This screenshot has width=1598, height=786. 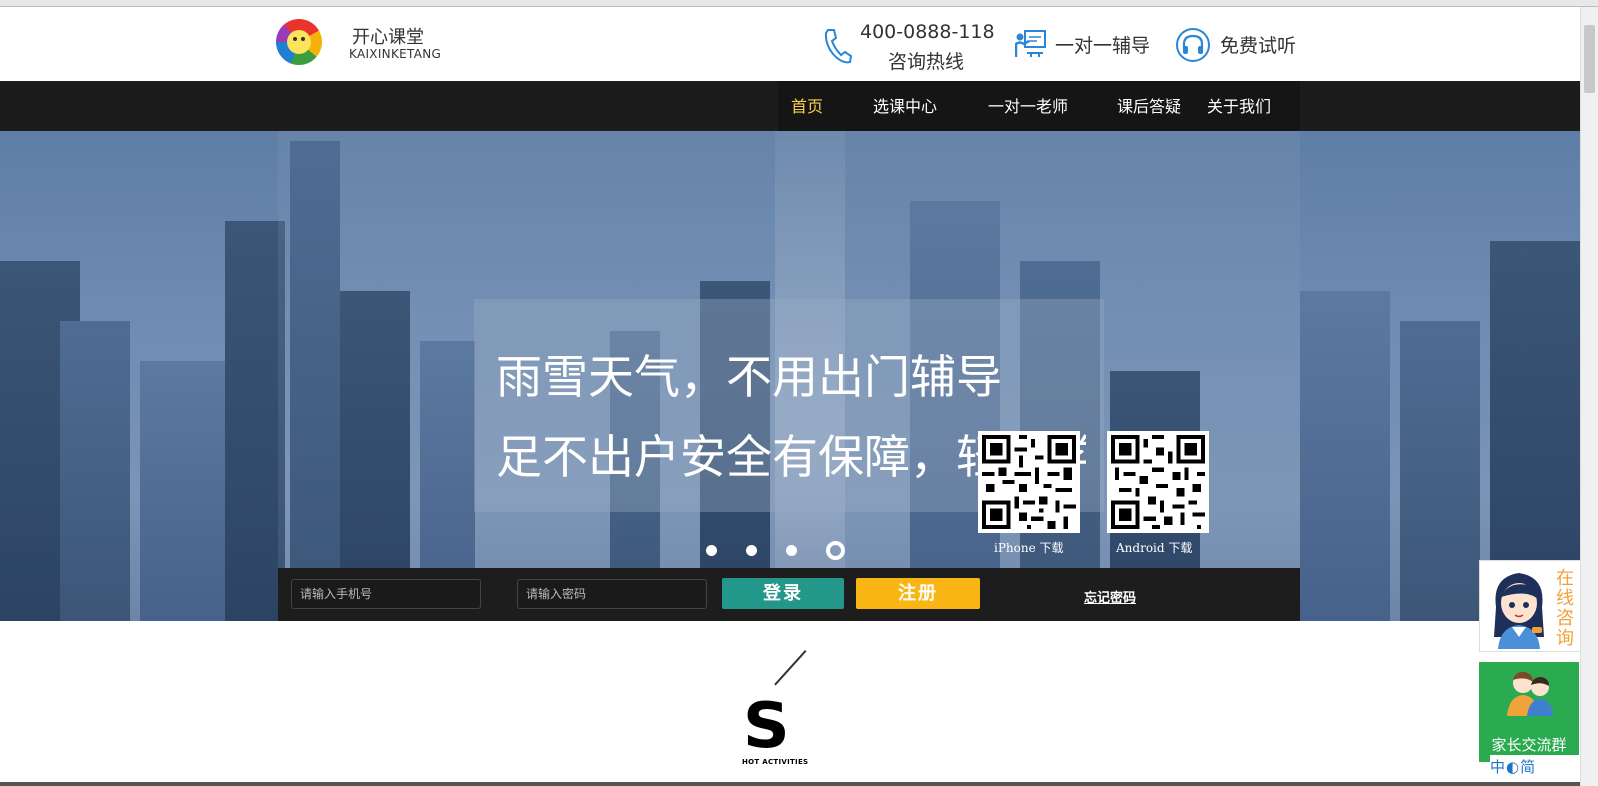 I want to click on section-subtitle: HOT ACTIVITIES, so click(x=775, y=762).